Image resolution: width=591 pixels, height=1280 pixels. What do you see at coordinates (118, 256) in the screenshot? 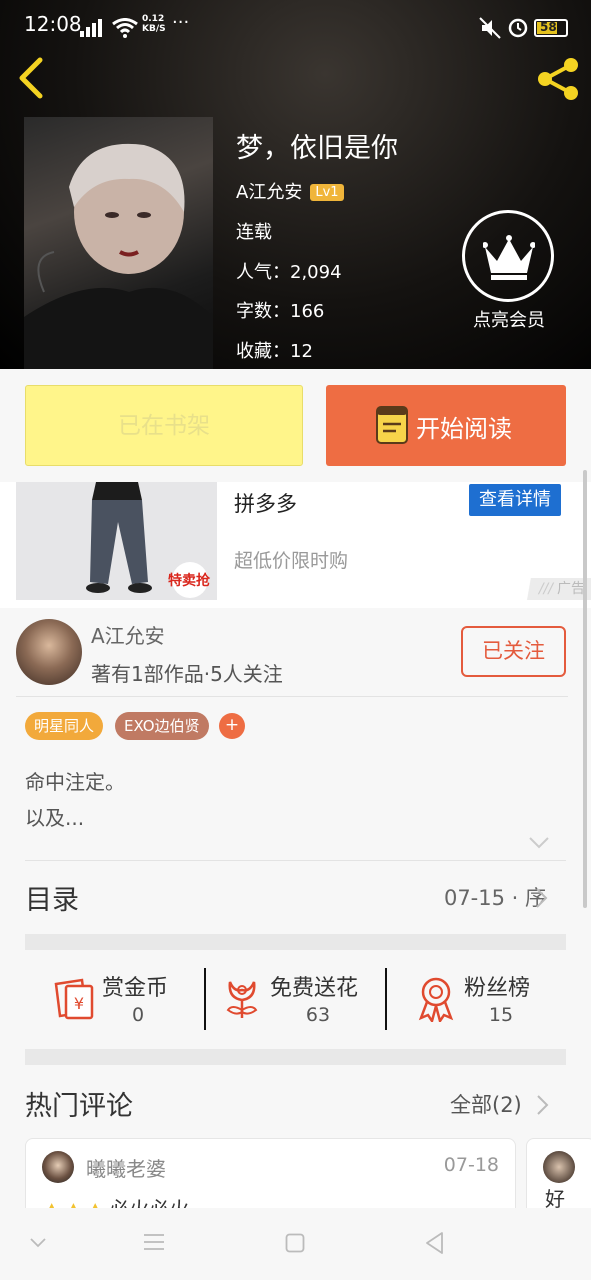
I see `cover-illustration` at bounding box center [118, 256].